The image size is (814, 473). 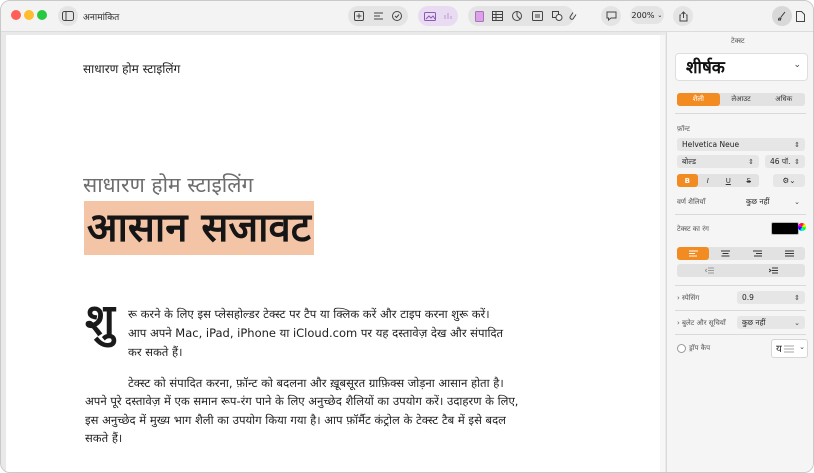 I want to click on table-icon, so click(x=497, y=16).